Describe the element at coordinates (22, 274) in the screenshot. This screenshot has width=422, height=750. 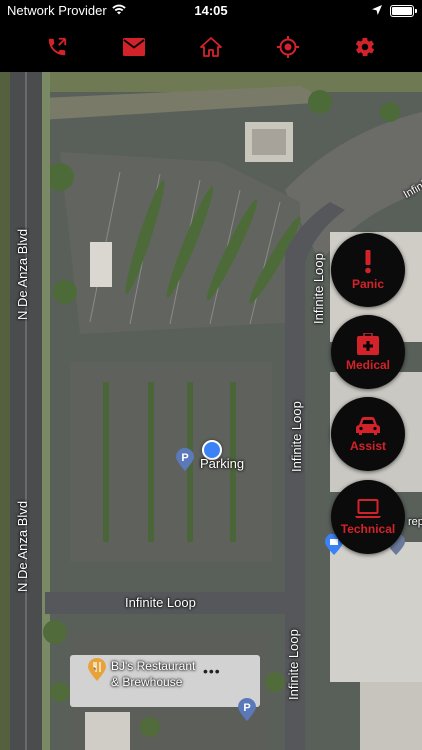
I see `street-label-n-de-anza-top: N De Anza Blvd` at that location.